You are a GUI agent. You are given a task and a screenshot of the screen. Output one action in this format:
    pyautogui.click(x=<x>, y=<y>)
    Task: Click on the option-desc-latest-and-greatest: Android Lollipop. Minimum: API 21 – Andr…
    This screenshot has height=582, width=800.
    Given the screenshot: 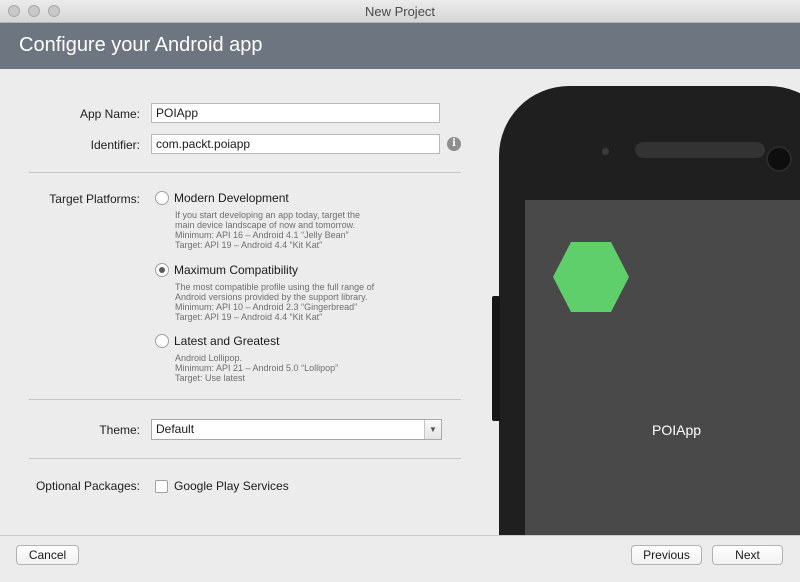 What is the action you would take?
    pyautogui.click(x=257, y=368)
    